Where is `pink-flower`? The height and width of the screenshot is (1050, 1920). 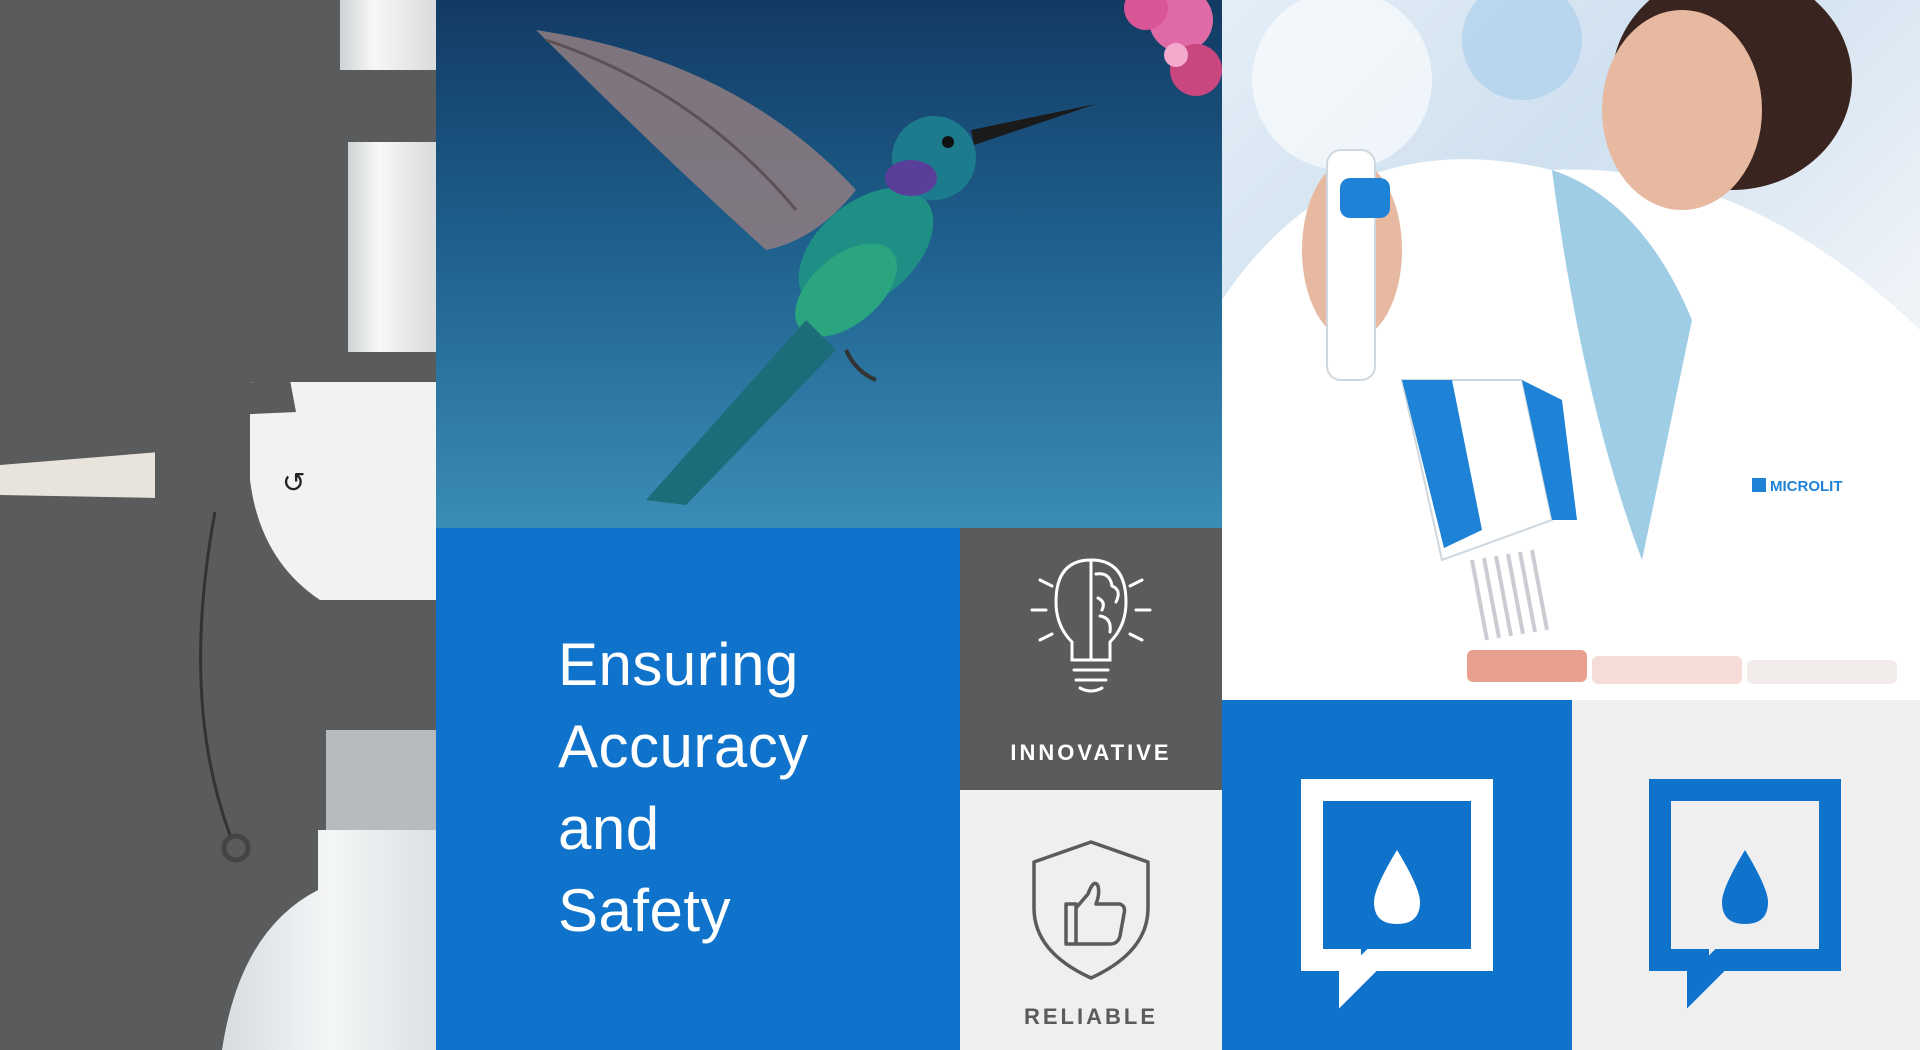
pink-flower is located at coordinates (1173, 48).